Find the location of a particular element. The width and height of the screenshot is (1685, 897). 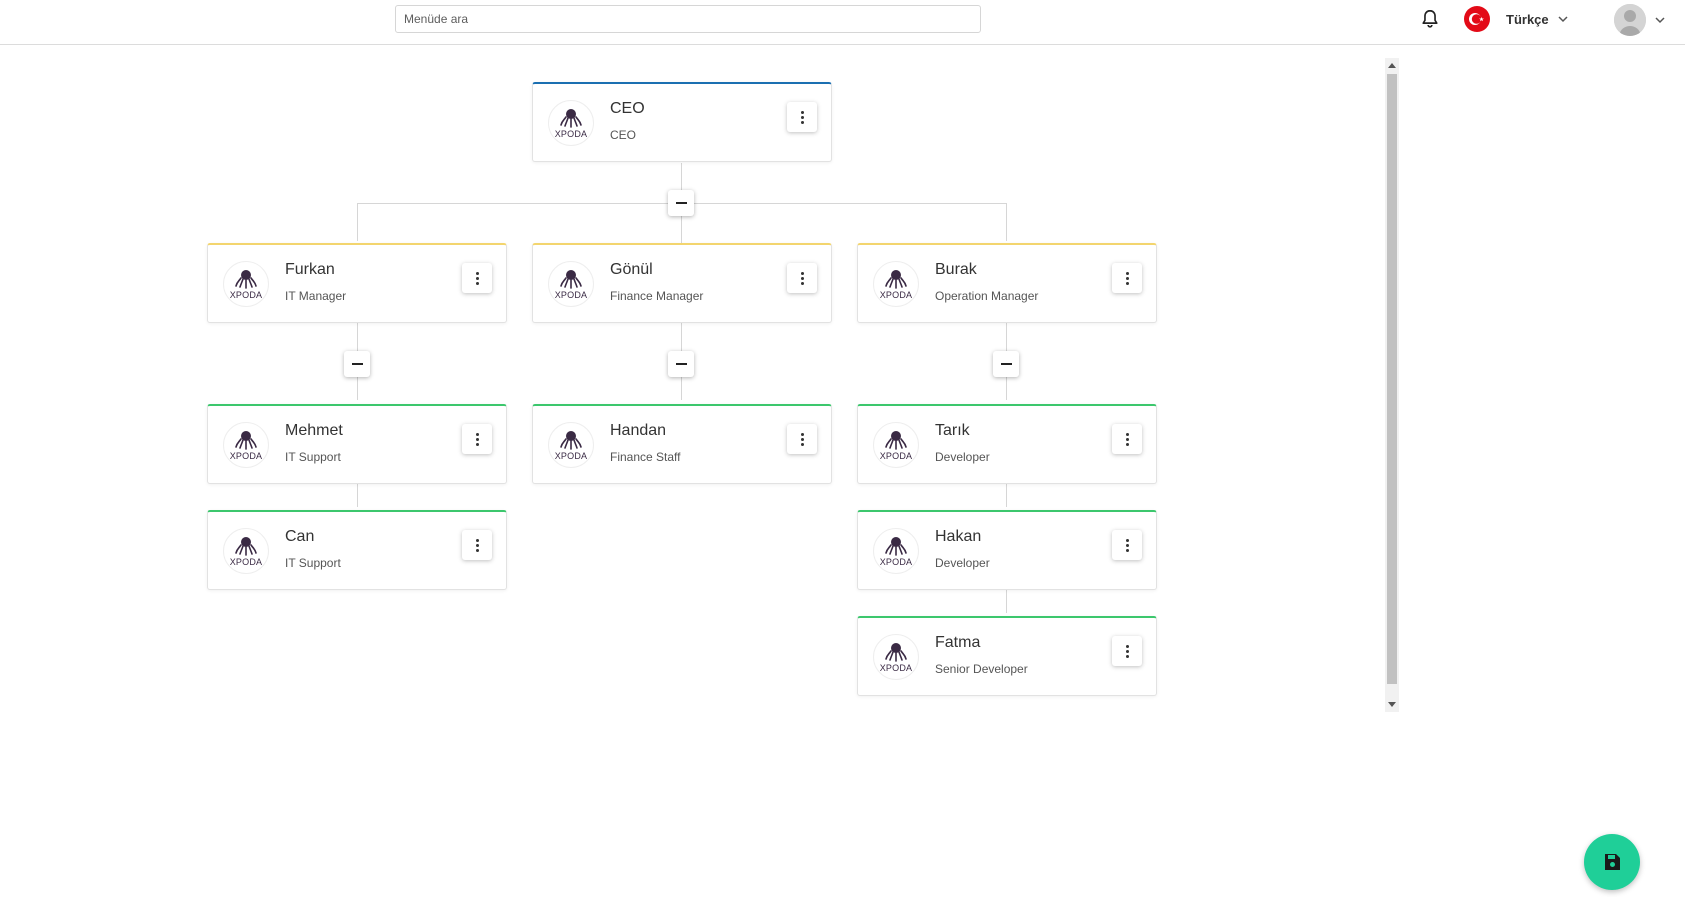

node-name: Tarık is located at coordinates (952, 430).